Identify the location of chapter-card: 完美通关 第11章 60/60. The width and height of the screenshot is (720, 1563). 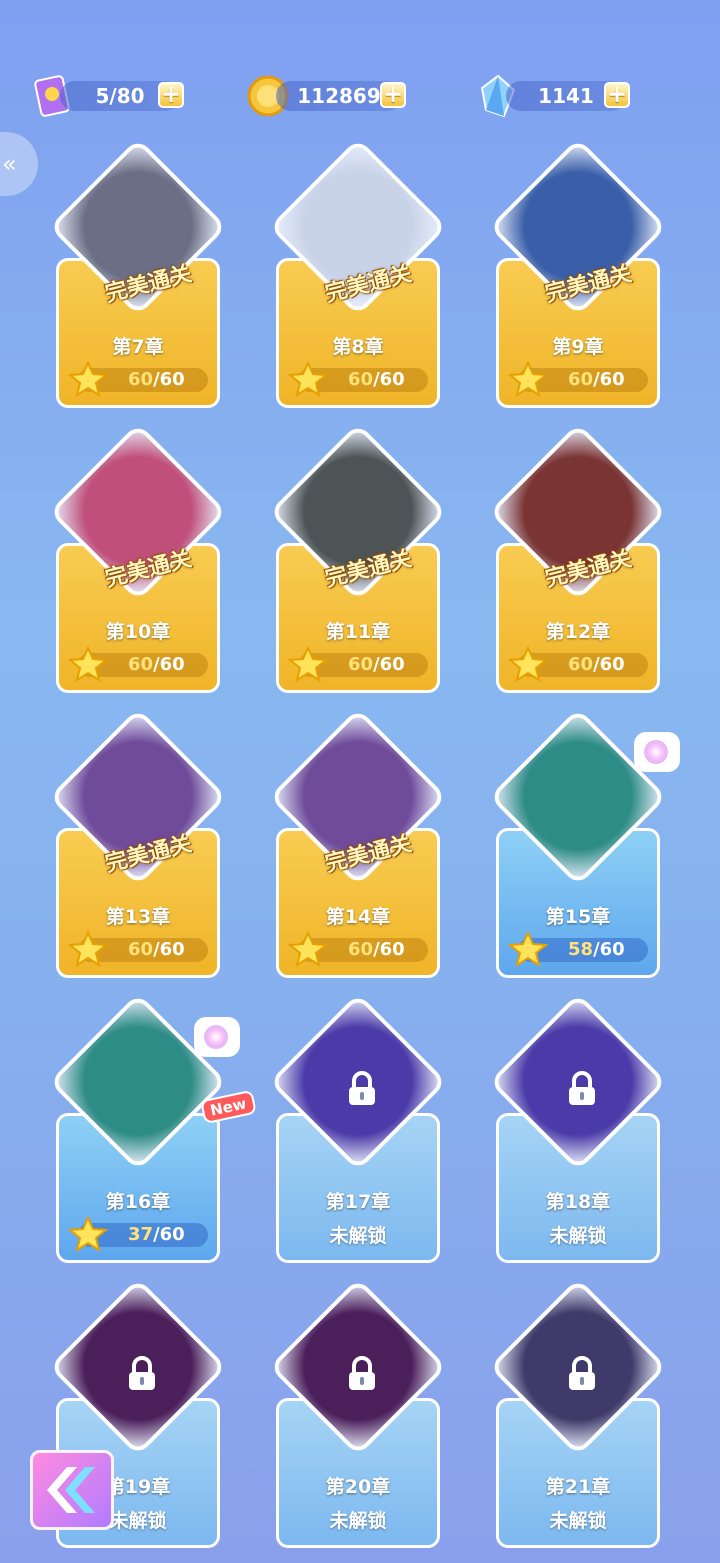
(362, 562).